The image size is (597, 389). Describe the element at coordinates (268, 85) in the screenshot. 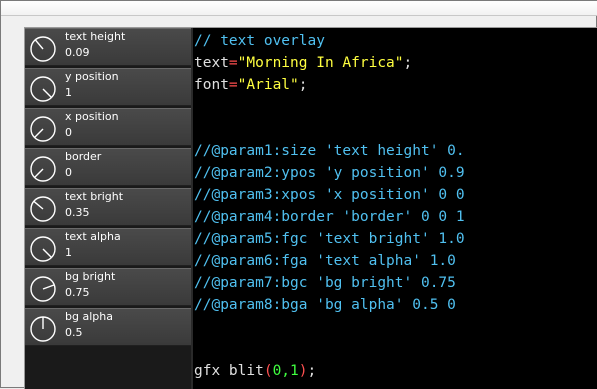

I see `code-string: "Arial"` at that location.